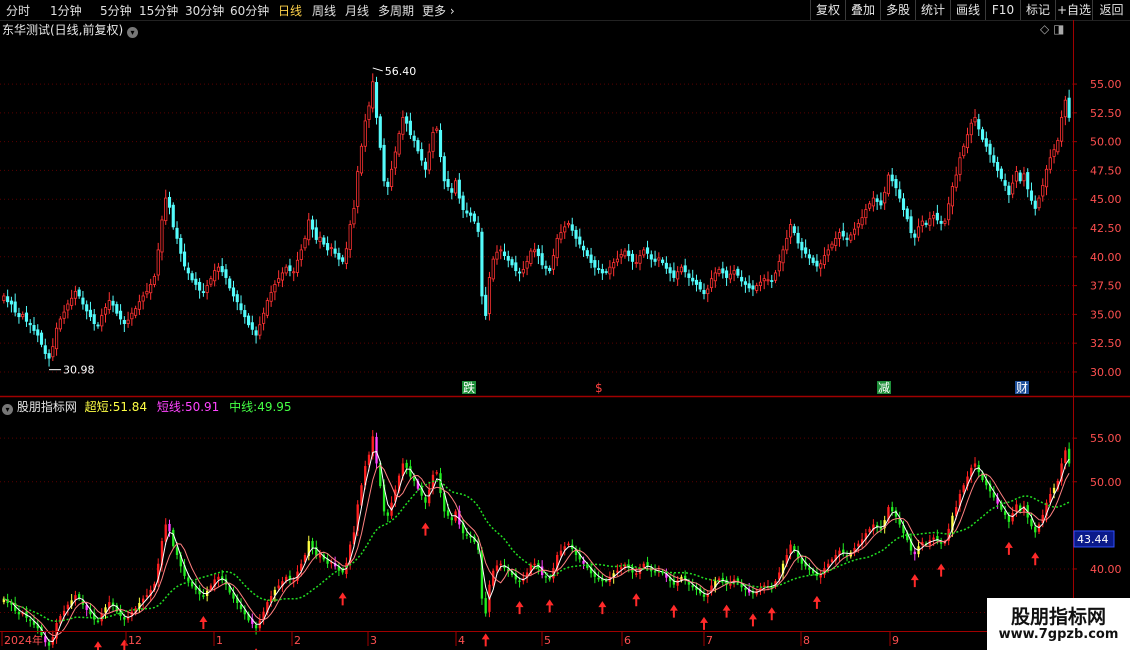  I want to click on legend-short-label: 短线:, so click(170, 407).